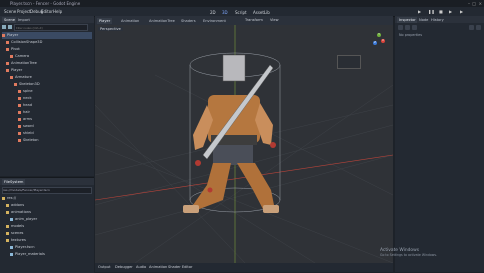  I want to click on tree-node-player: Player, so click(47, 35).